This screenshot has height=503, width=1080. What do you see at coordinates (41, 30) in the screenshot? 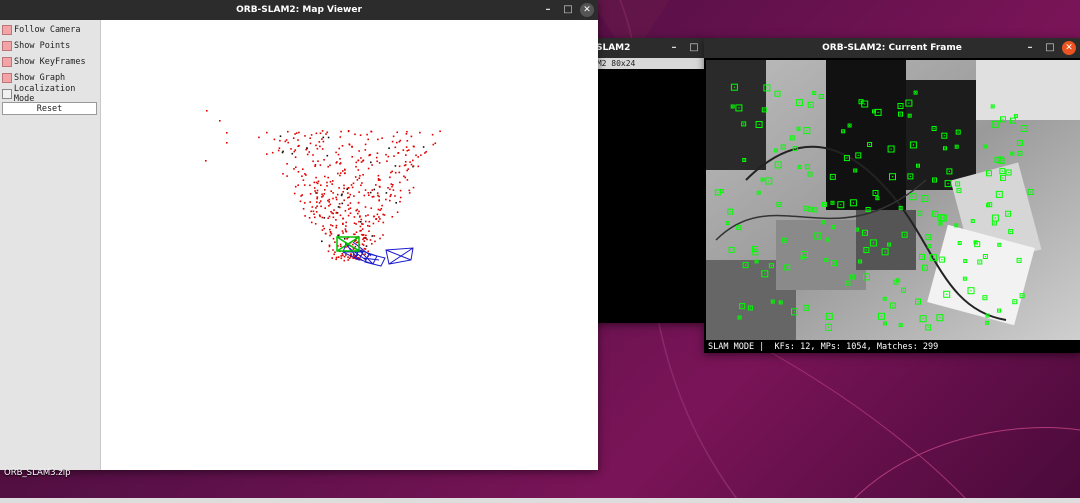
I see `option-follow-camera: Follow Camera` at bounding box center [41, 30].